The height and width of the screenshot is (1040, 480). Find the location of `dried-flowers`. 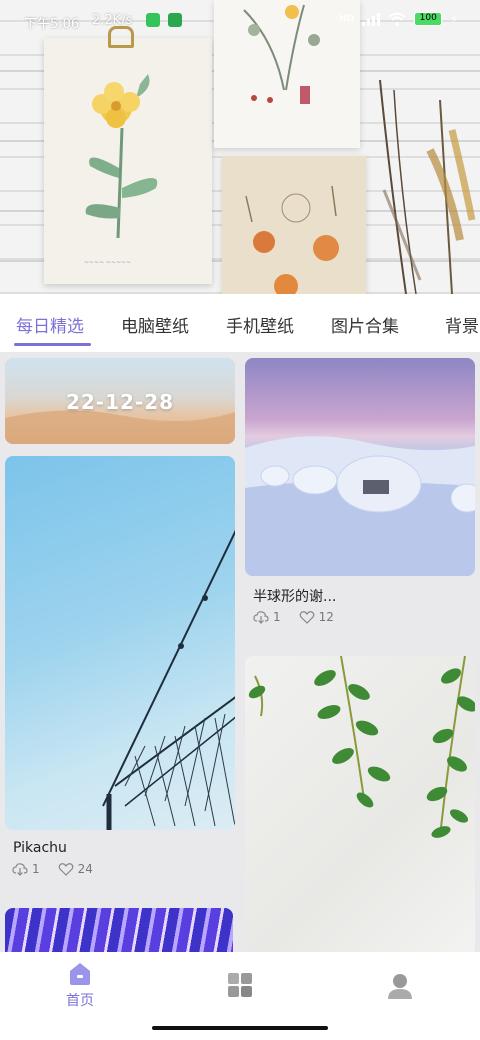

dried-flowers is located at coordinates (427, 186).